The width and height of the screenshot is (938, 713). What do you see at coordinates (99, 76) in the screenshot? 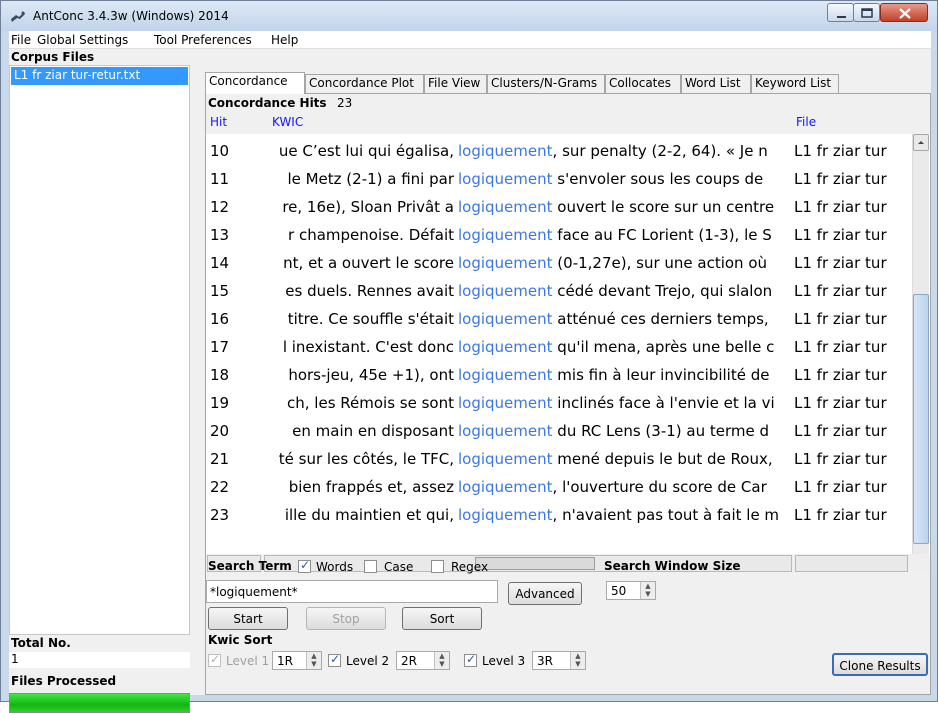
I see `corpus-file-item: L1 fr ziar tur-retur.txt` at bounding box center [99, 76].